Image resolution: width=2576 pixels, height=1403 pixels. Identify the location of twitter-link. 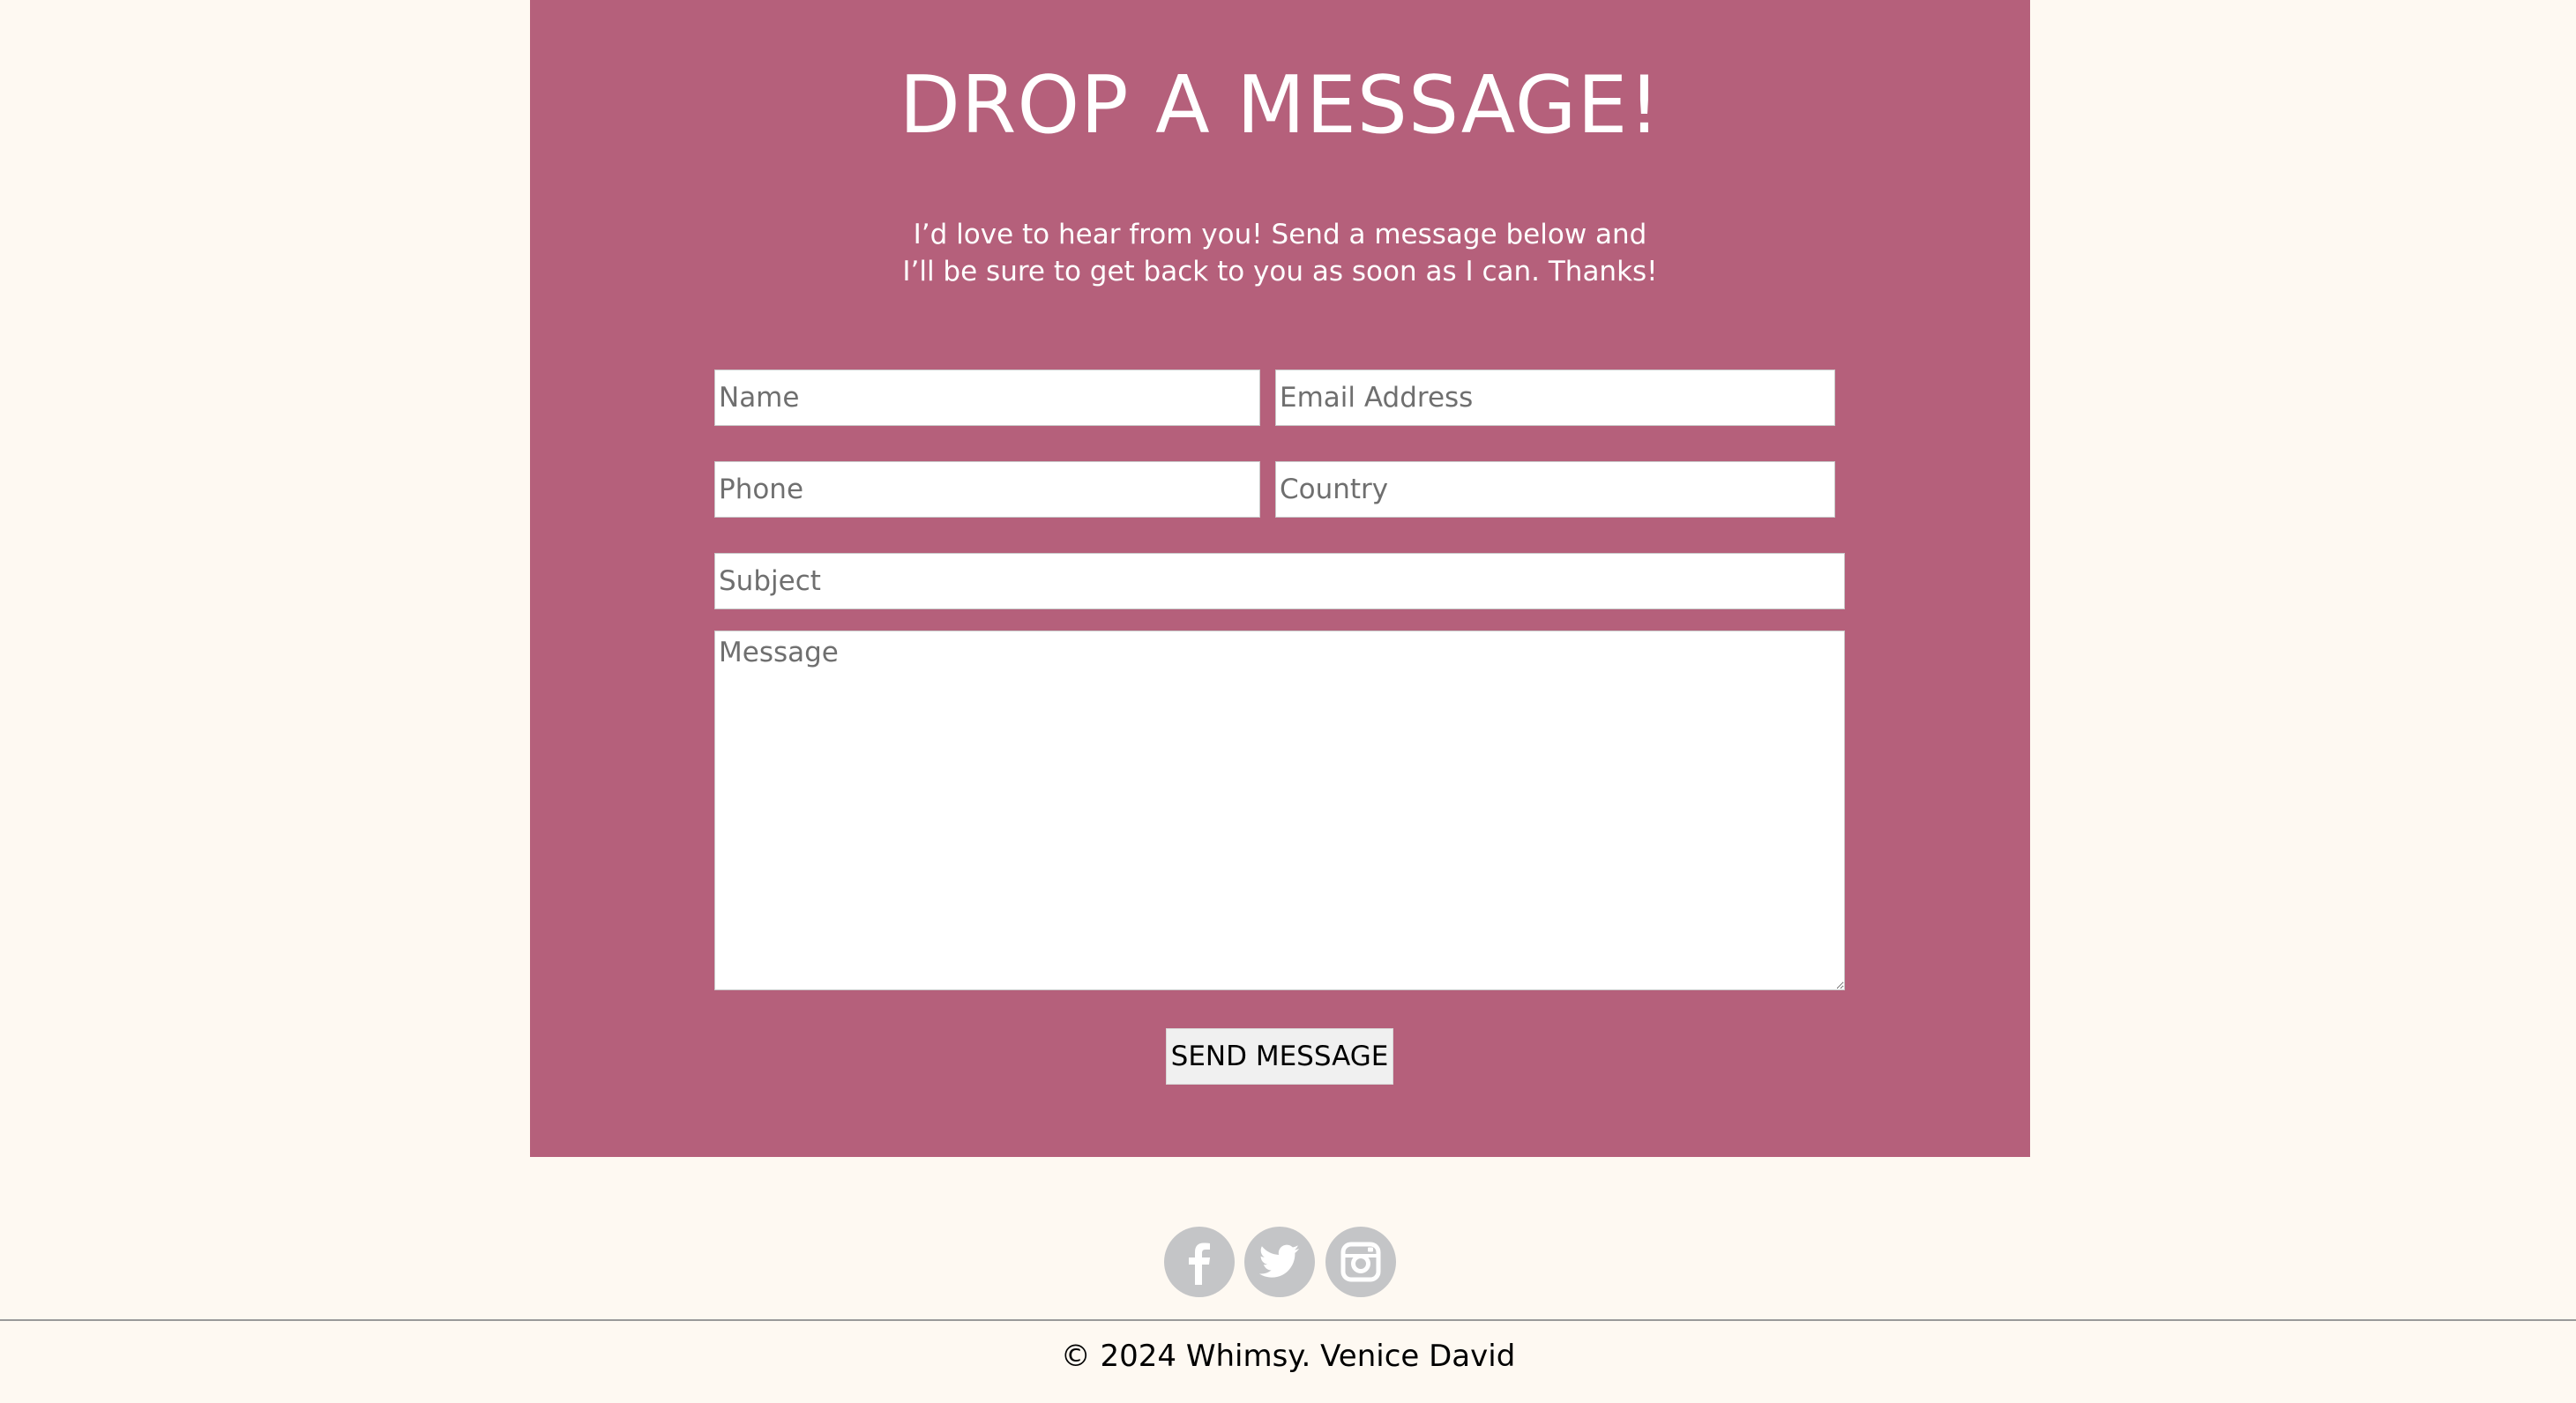
(1279, 1262).